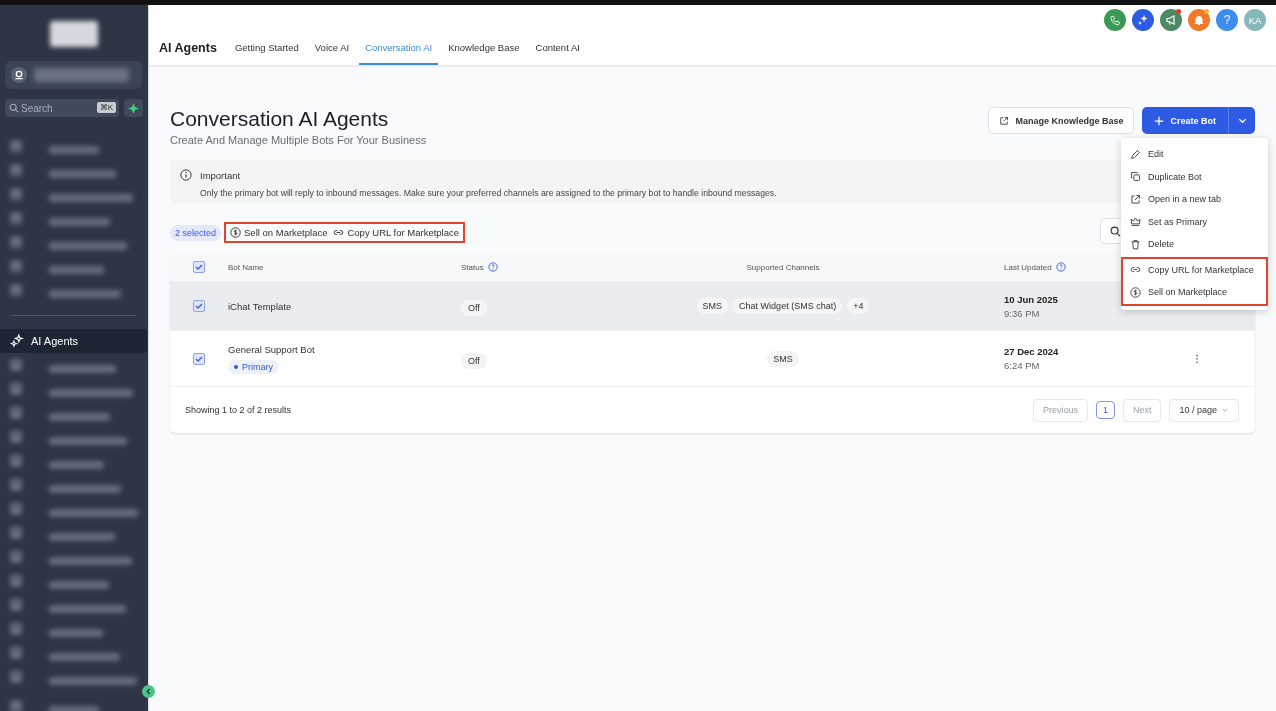 This screenshot has width=1276, height=711. What do you see at coordinates (298, 140) in the screenshot?
I see `page-subtitle: Create And Manage Multiple Bots For Your Business` at bounding box center [298, 140].